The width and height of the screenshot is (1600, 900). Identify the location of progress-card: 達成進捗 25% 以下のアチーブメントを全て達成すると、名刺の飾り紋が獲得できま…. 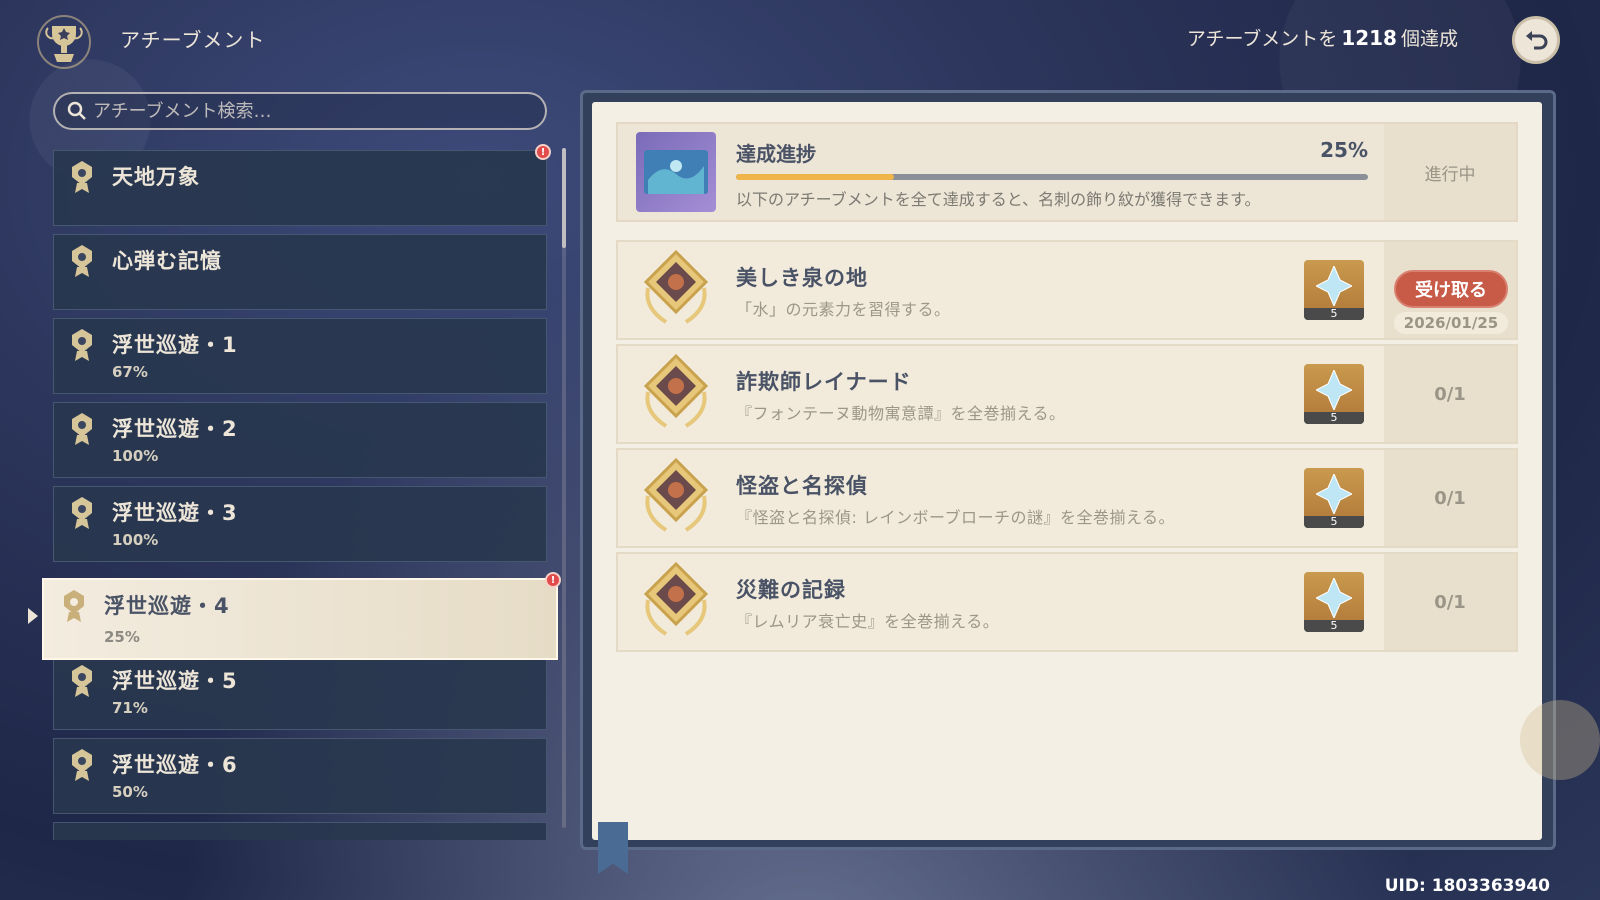
(1067, 172).